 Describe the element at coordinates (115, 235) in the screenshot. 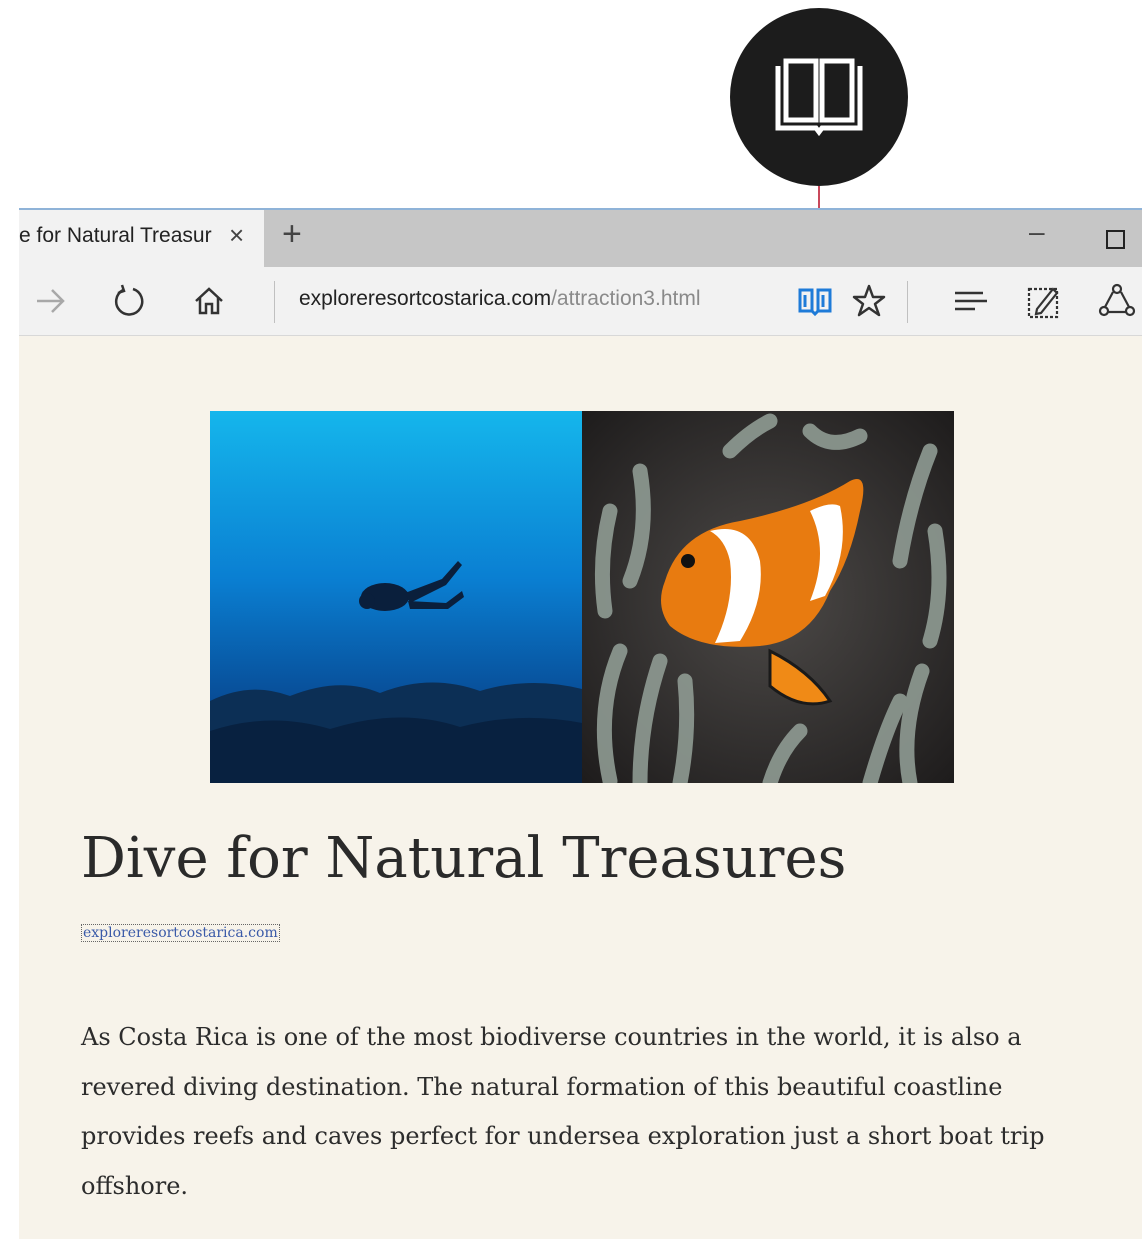

I see `tab-title: e for Natural Treasur` at that location.